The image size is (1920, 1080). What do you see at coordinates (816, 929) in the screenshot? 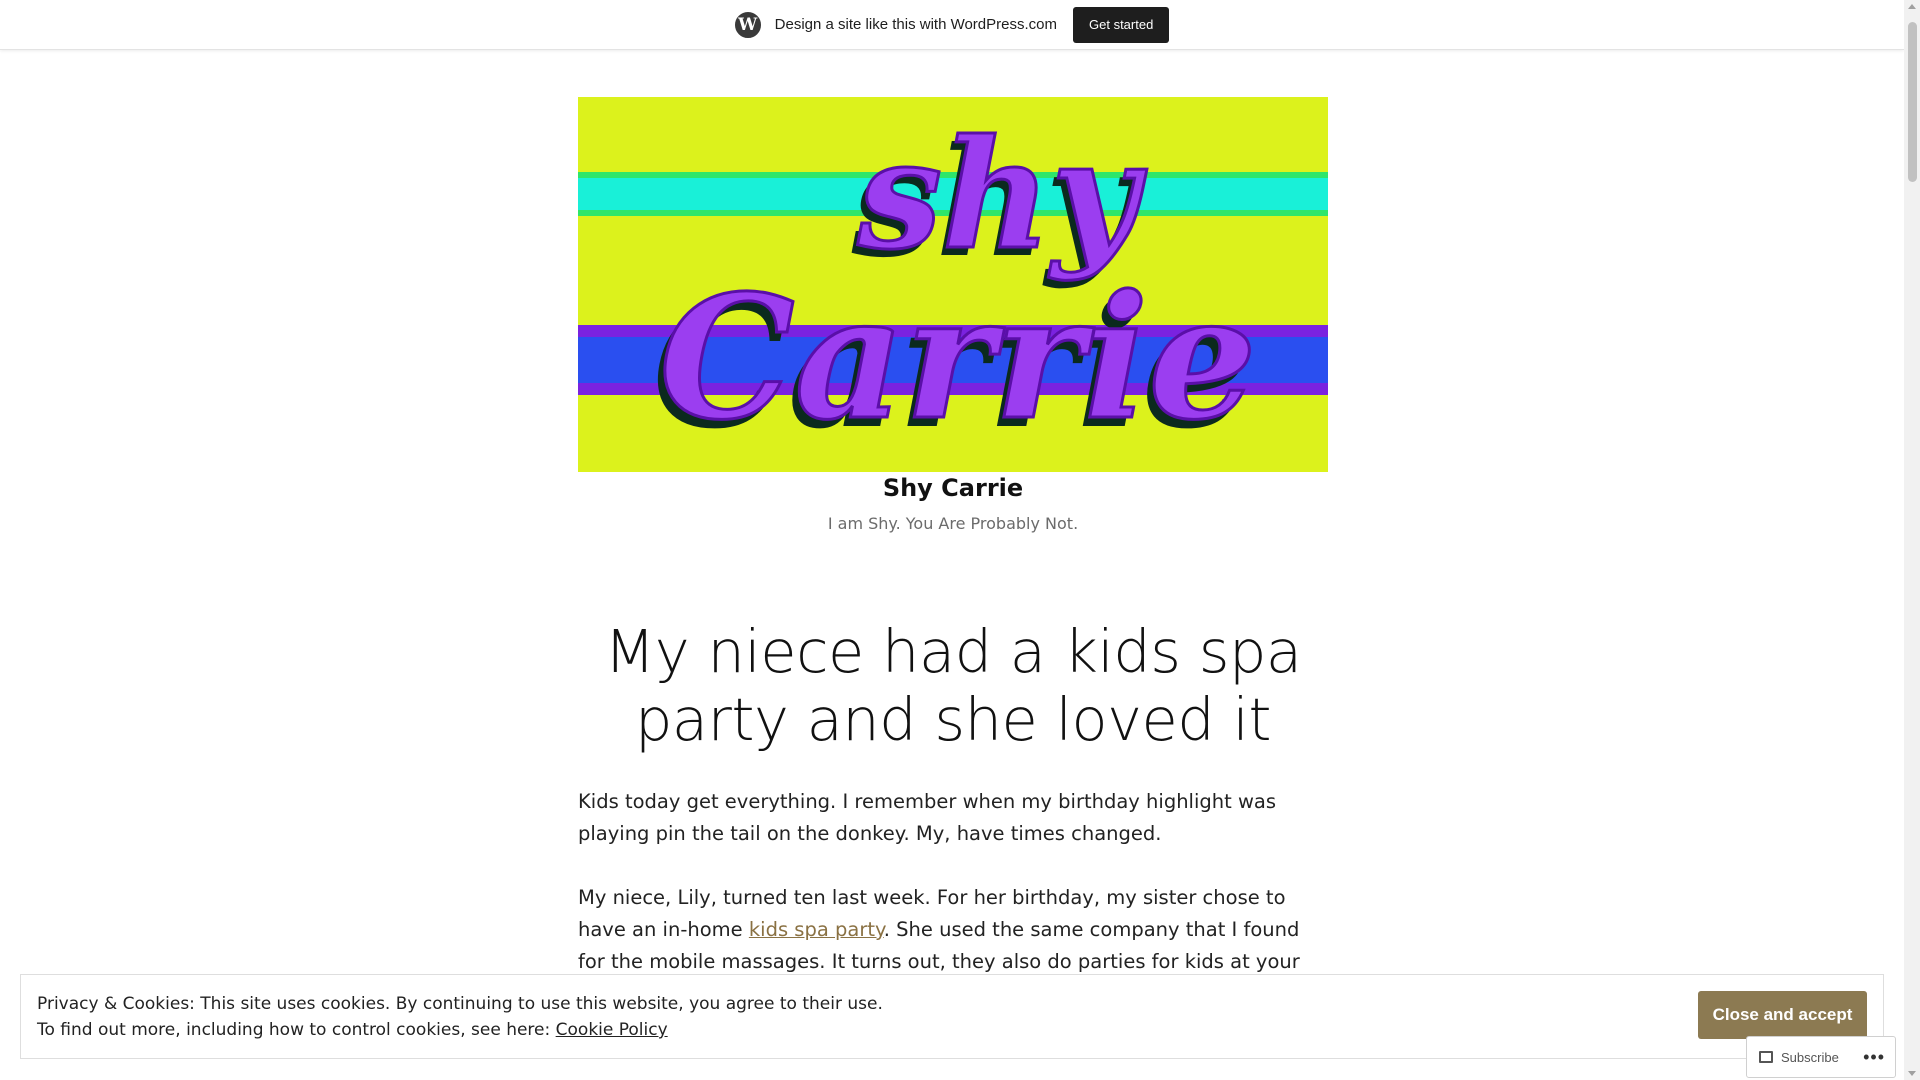
I see `kids-spa-party-link: kids spa party` at bounding box center [816, 929].